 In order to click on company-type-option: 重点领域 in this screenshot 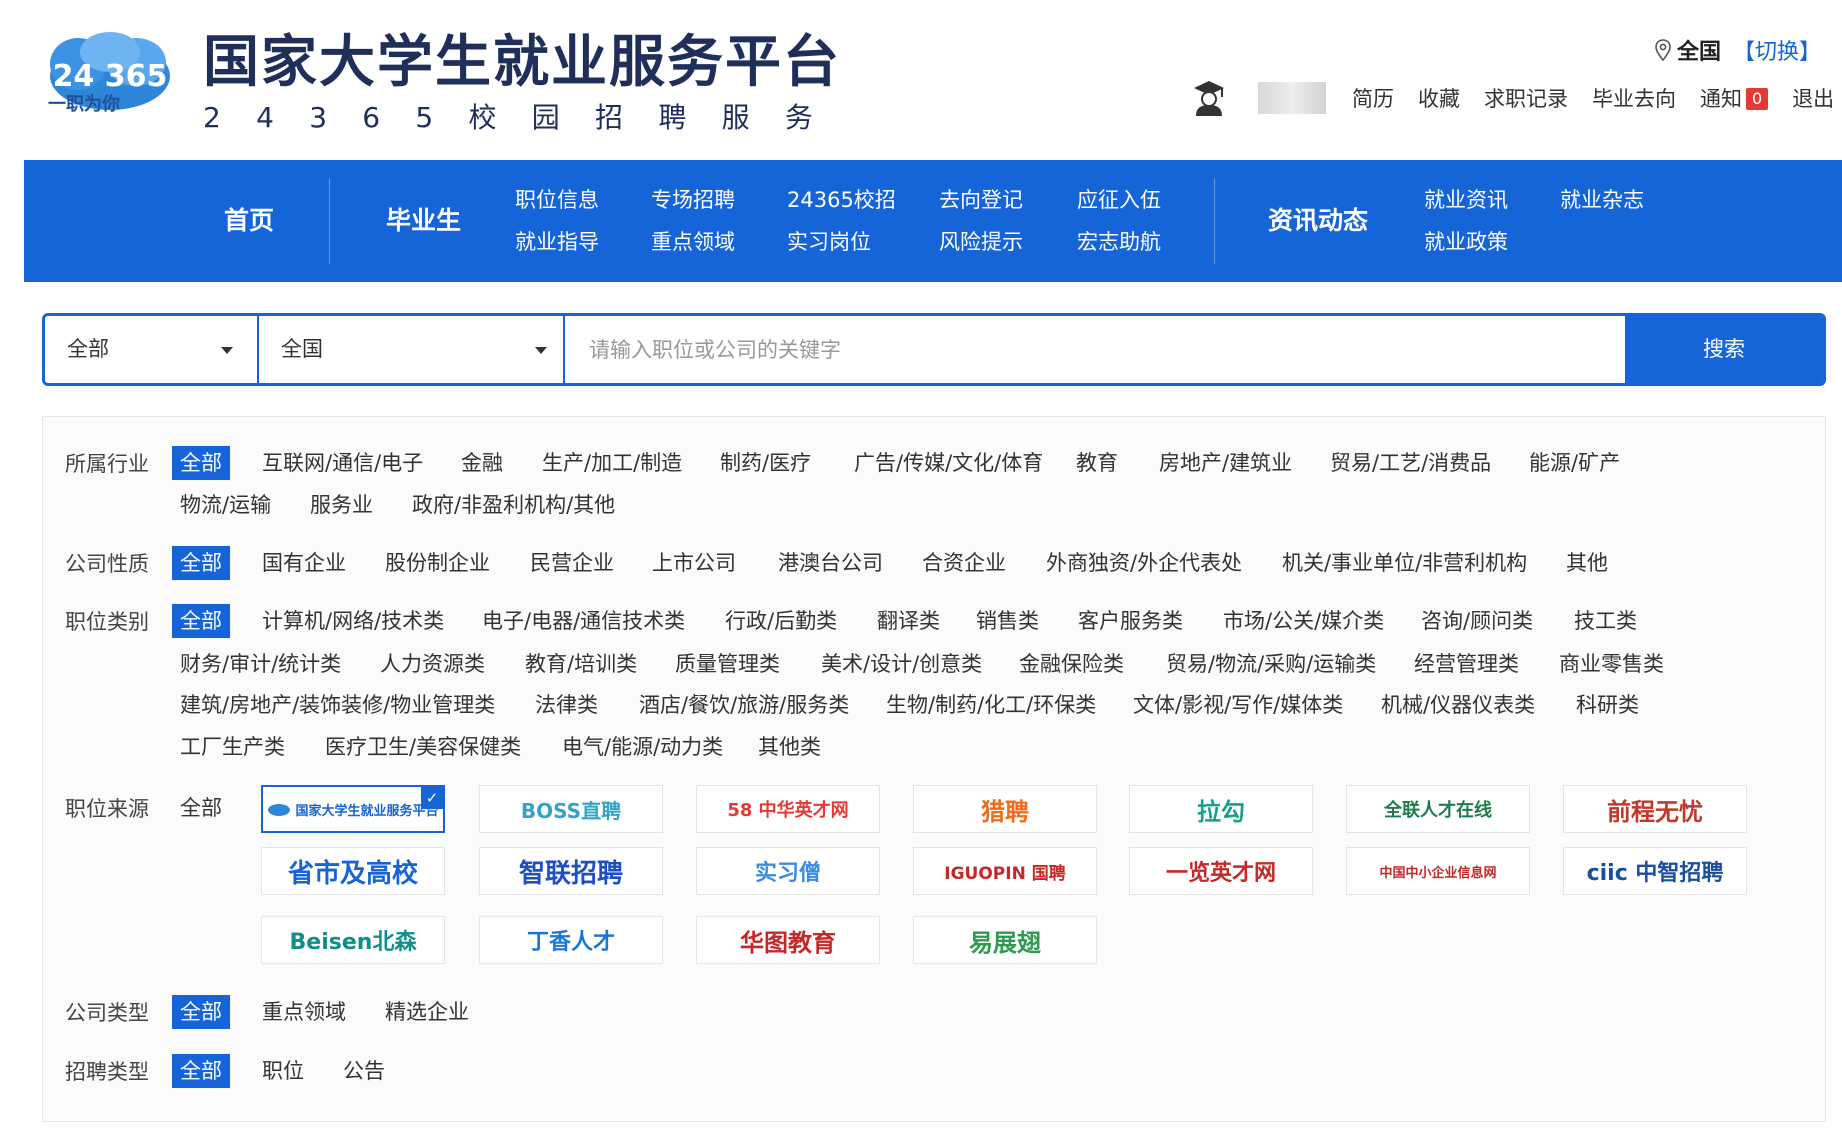, I will do `click(304, 1012)`.